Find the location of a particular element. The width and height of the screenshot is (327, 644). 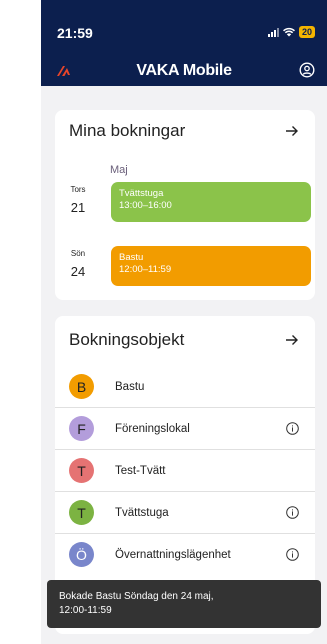

my-bookings-header: Mina bokningar is located at coordinates (185, 130).